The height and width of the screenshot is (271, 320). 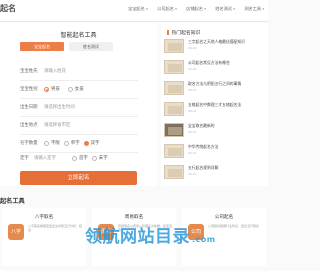 I want to click on article-title: 中华传统起名方法, so click(x=203, y=146).